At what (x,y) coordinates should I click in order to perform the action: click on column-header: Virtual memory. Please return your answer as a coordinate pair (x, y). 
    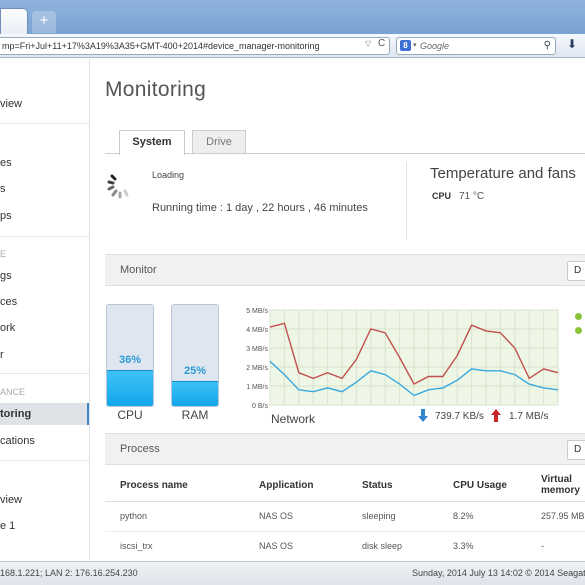
    Looking at the image, I should click on (563, 485).